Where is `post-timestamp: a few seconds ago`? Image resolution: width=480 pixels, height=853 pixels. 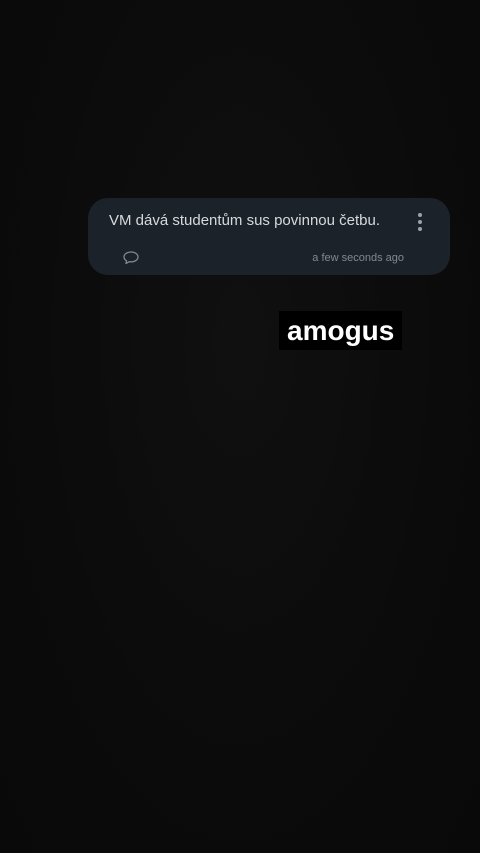 post-timestamp: a few seconds ago is located at coordinates (358, 258).